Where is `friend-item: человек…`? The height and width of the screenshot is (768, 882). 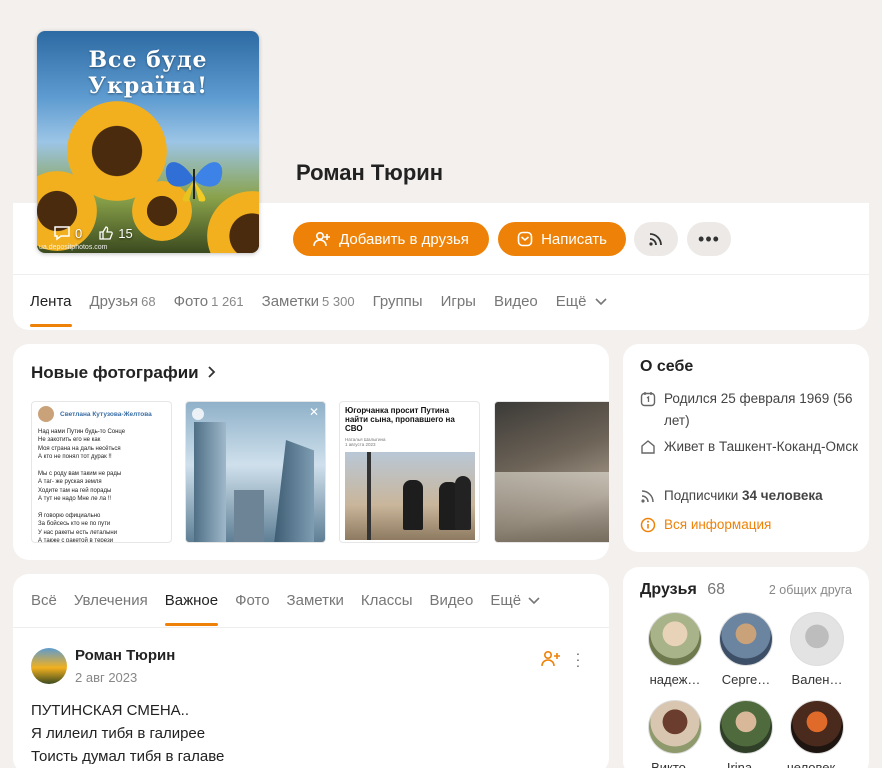
friend-item: человек… is located at coordinates (817, 734).